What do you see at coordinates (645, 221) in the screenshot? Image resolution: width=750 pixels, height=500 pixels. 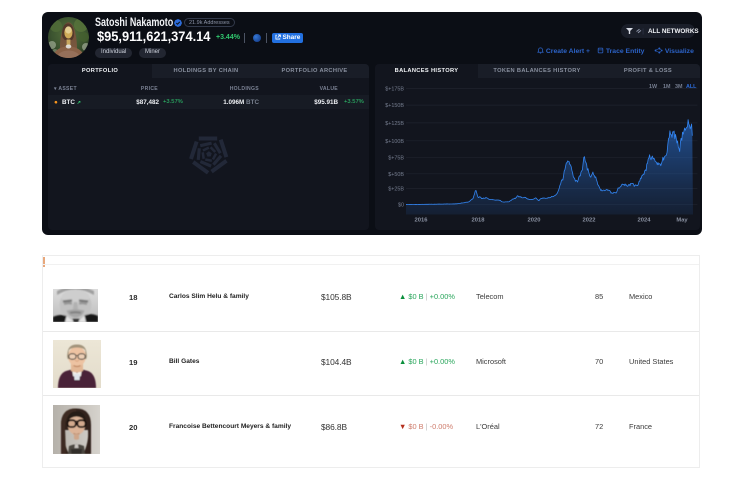 I see `svg-text: 2024` at bounding box center [645, 221].